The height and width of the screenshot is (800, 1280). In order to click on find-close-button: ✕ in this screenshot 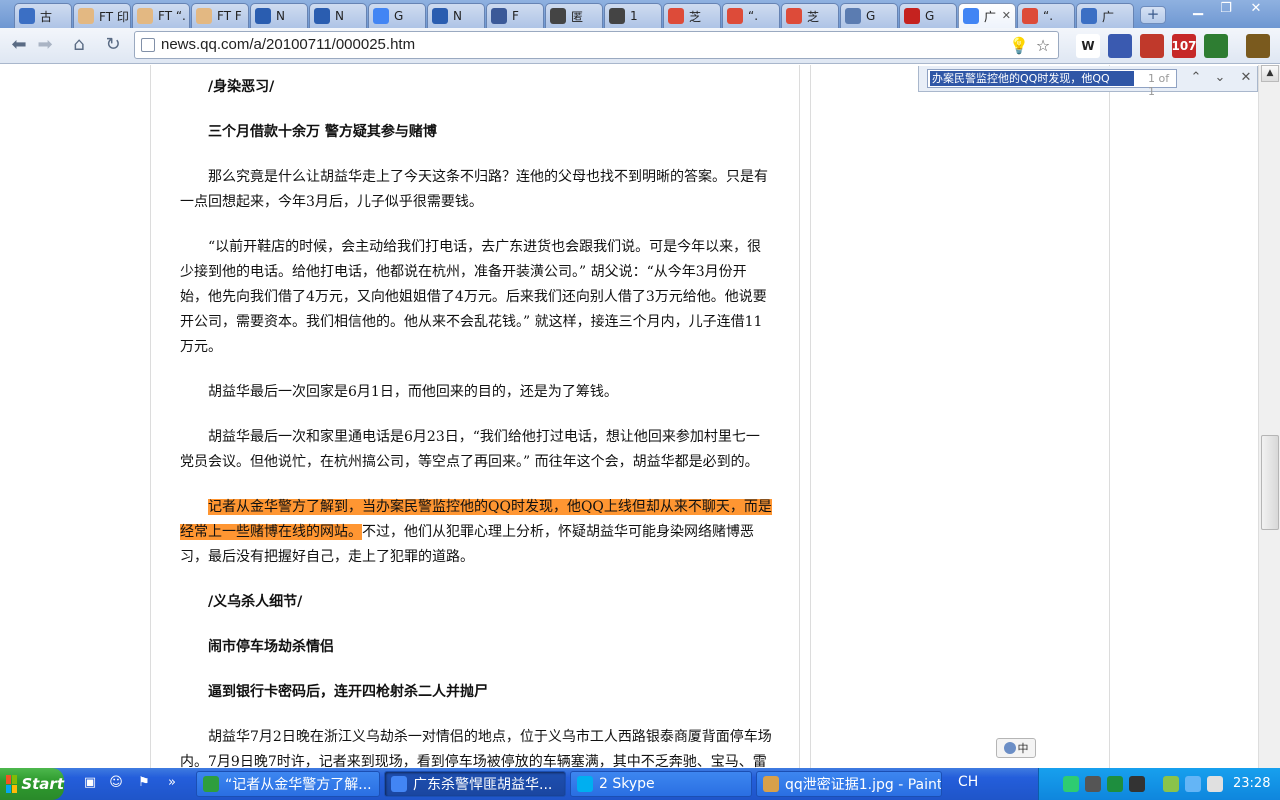, I will do `click(1246, 78)`.